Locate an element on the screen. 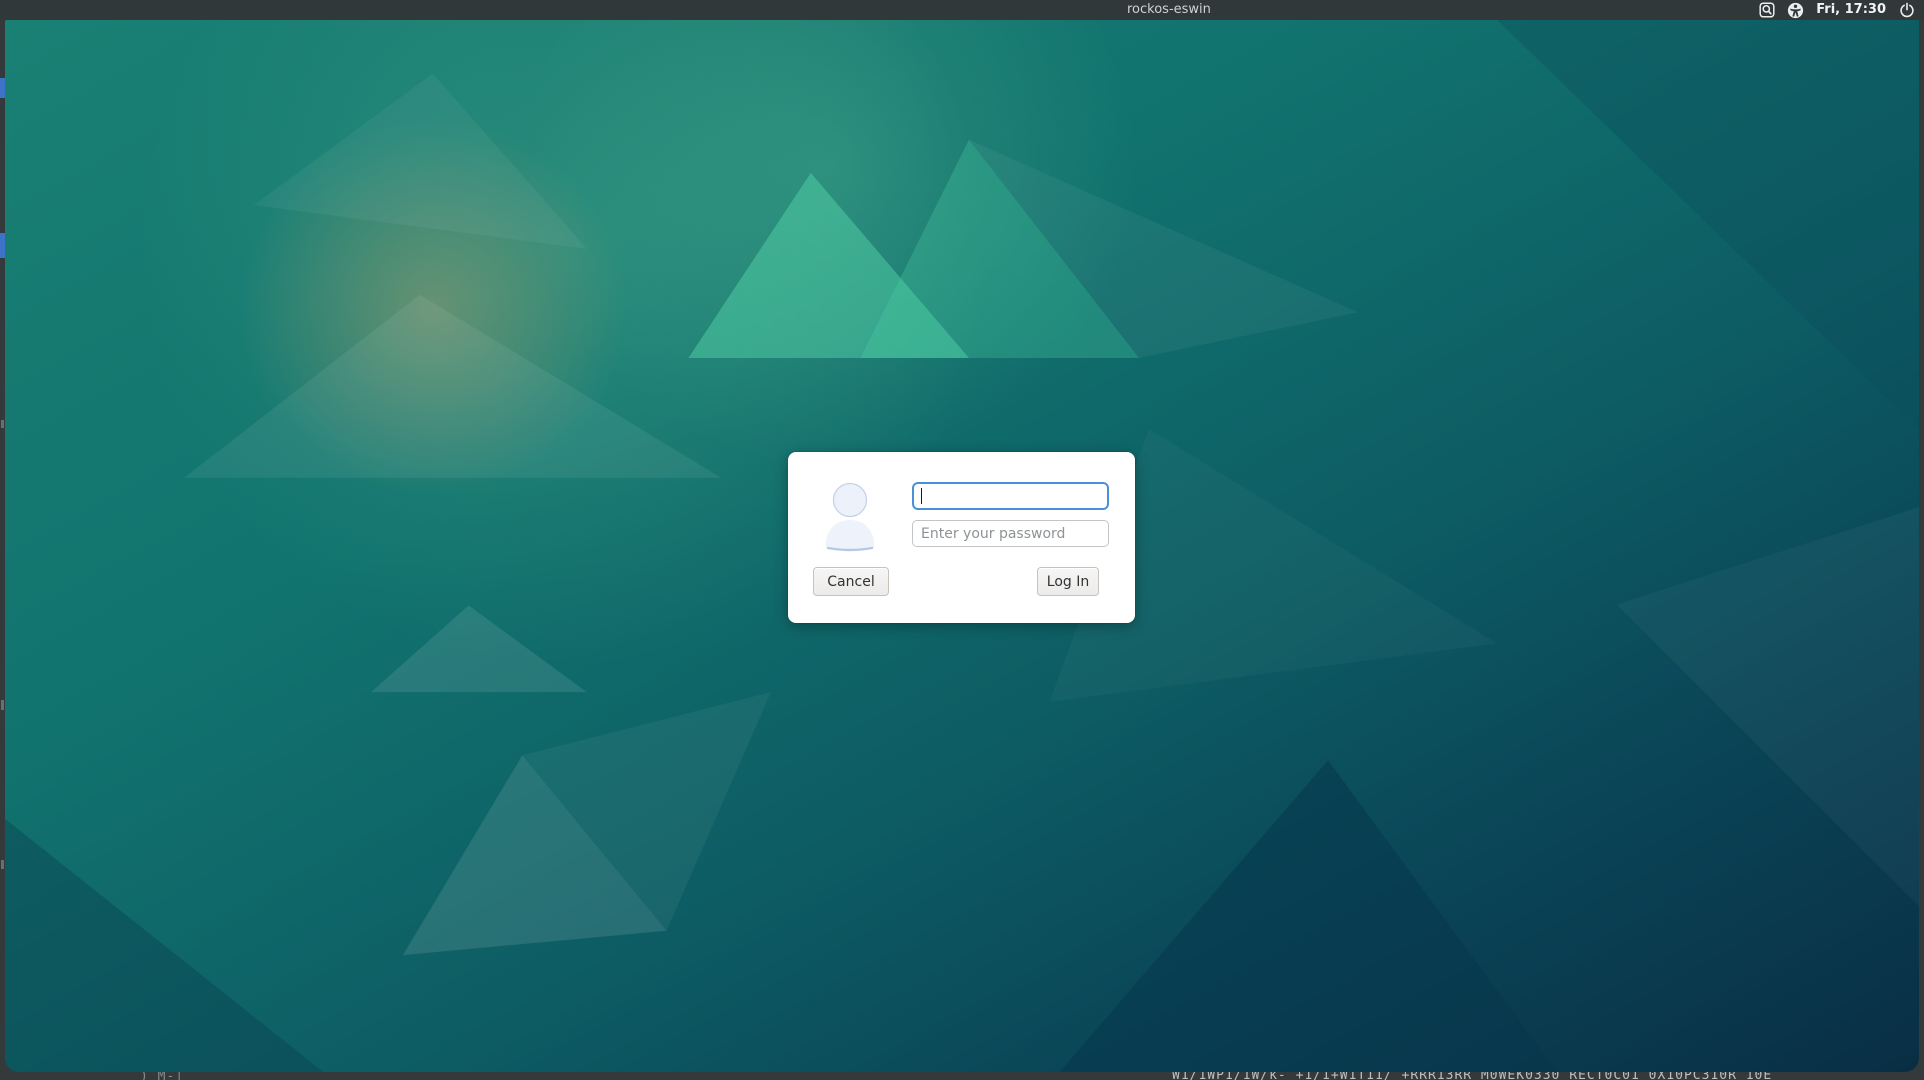  login-dialog: Cancel Log In is located at coordinates (961, 537).